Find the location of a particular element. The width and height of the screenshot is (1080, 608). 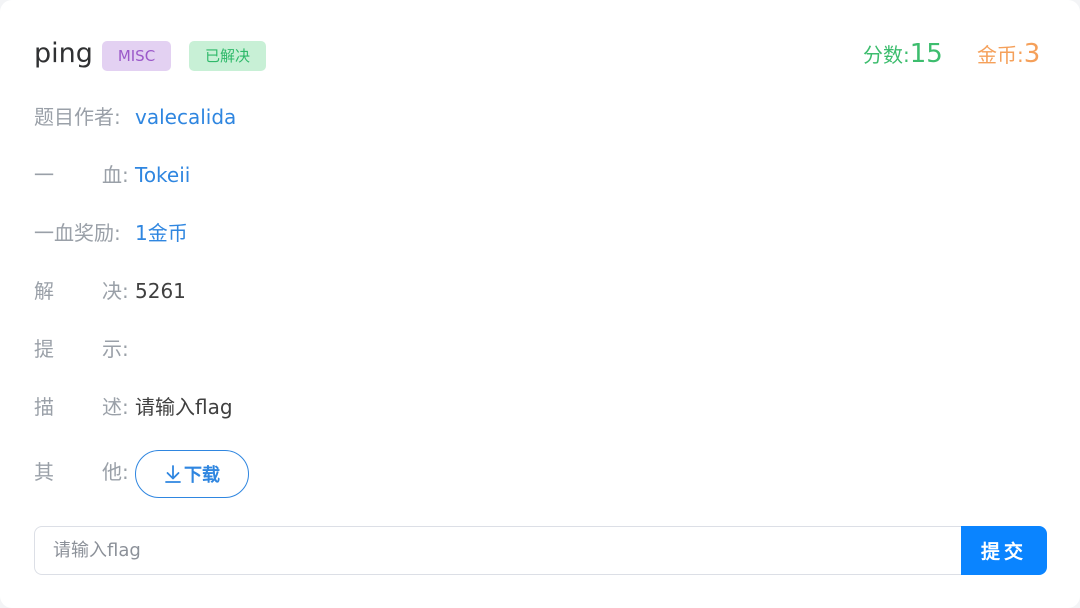

download-button: 下载 is located at coordinates (192, 474).